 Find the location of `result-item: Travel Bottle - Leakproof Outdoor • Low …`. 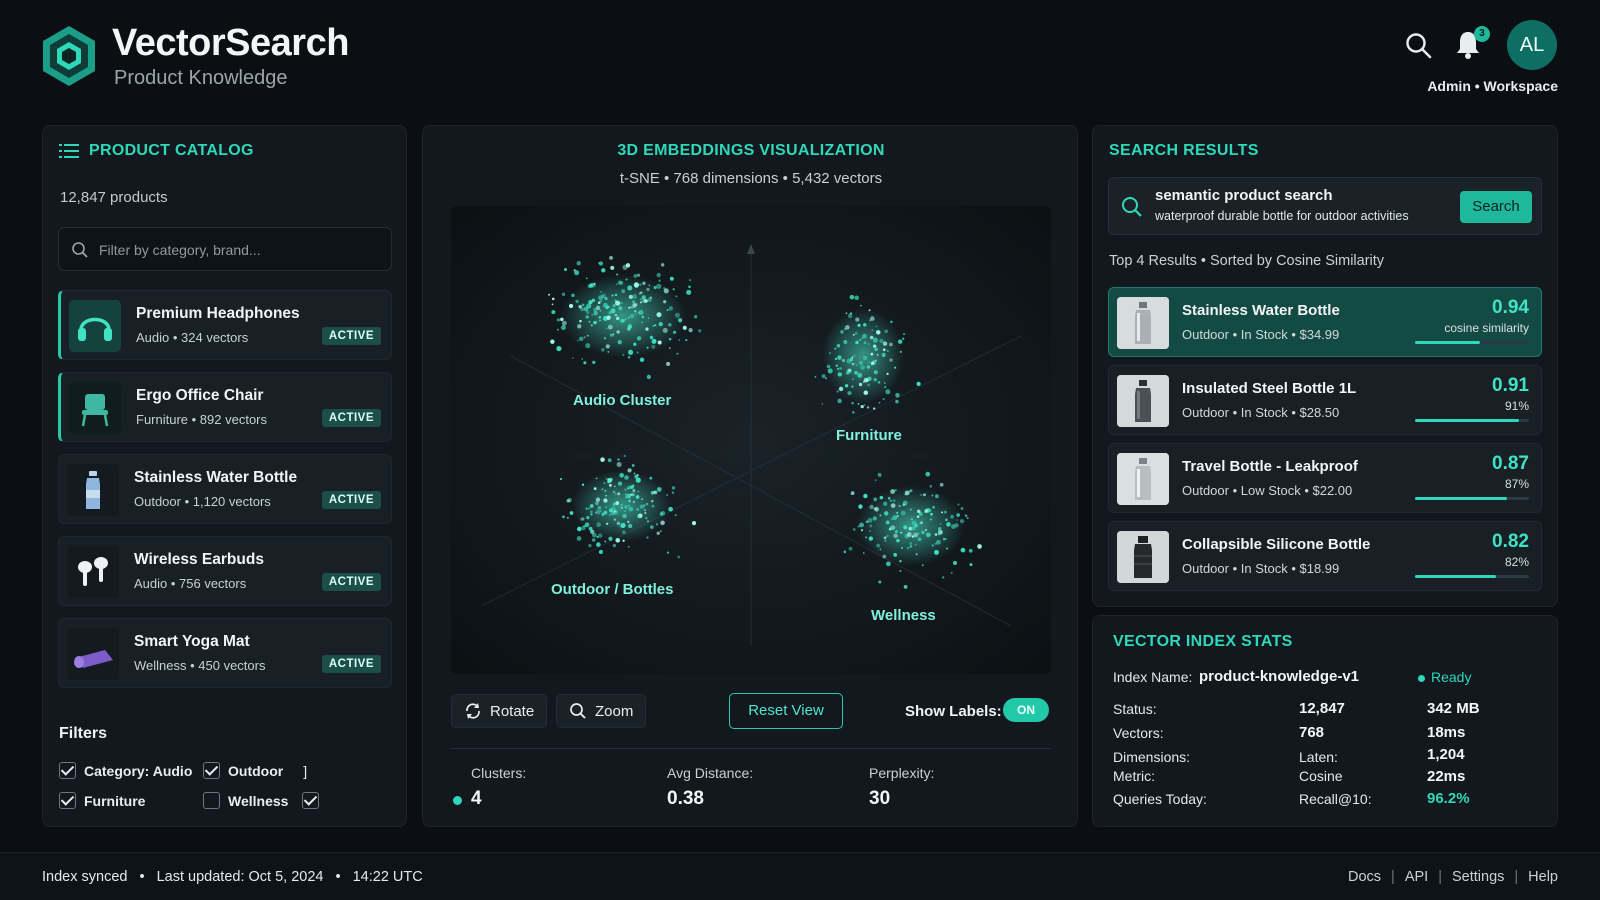

result-item: Travel Bottle - Leakproof Outdoor • Low … is located at coordinates (1325, 478).